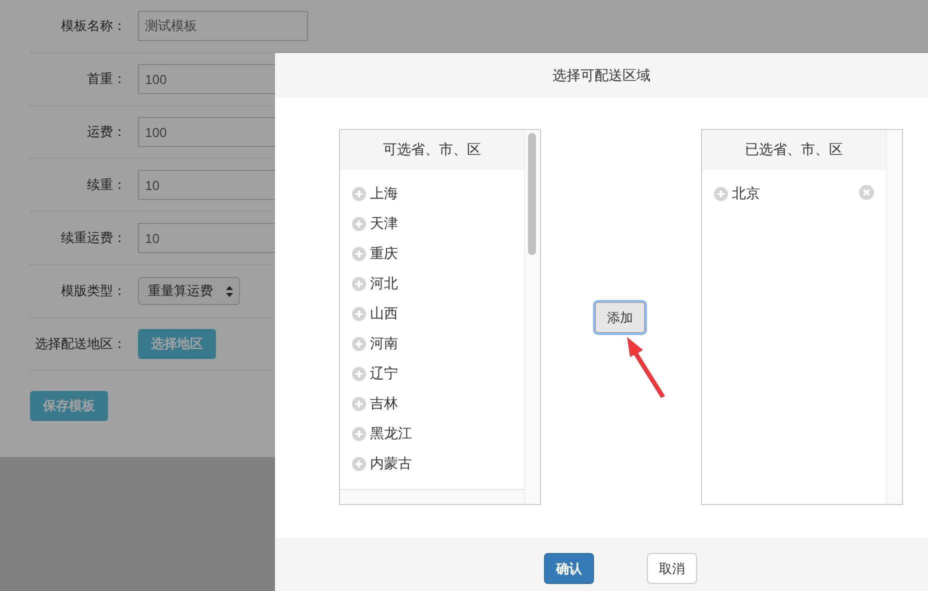 The height and width of the screenshot is (591, 928). I want to click on scrollbar-thumb, so click(532, 194).